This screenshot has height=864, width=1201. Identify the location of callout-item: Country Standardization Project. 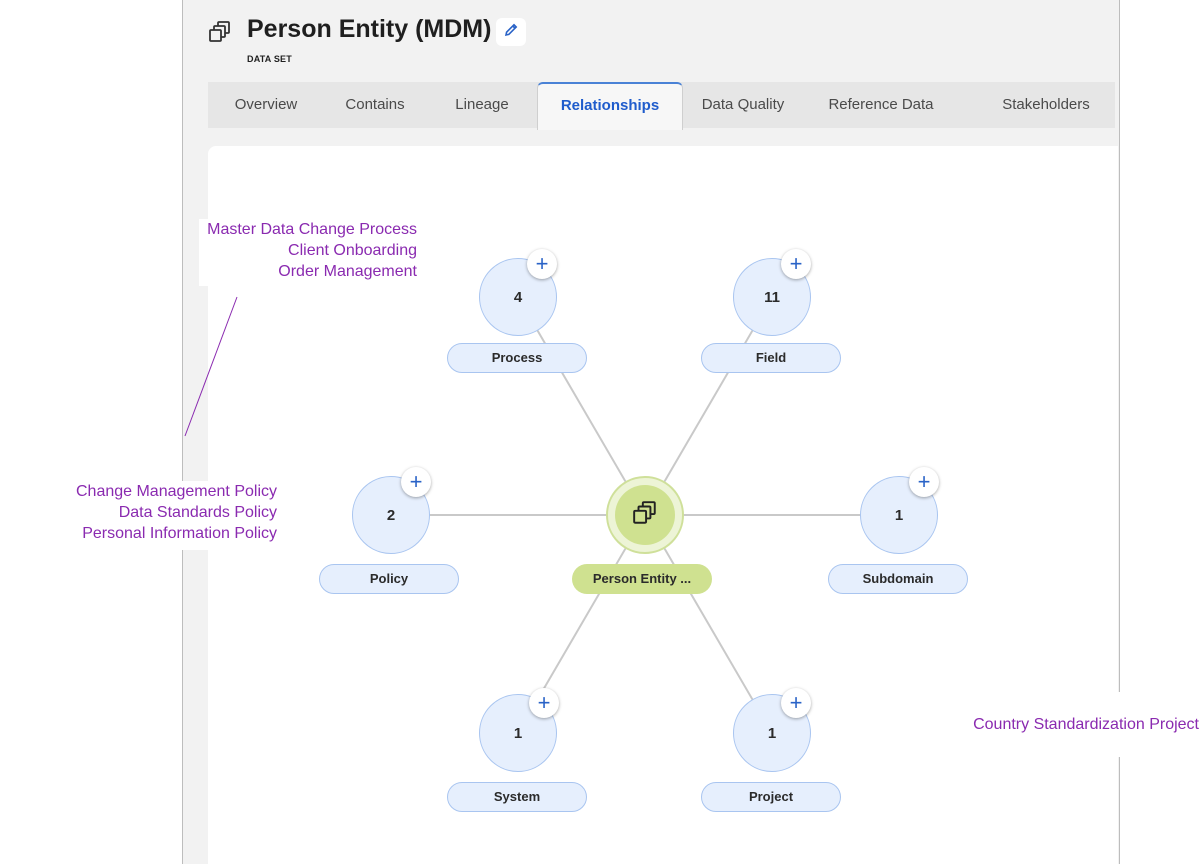
(1086, 724).